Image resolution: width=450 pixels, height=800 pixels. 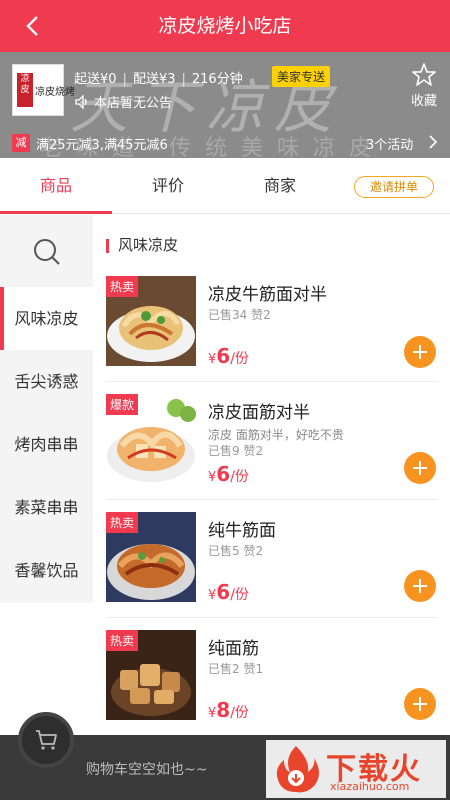 I want to click on search-icon, so click(x=47, y=252).